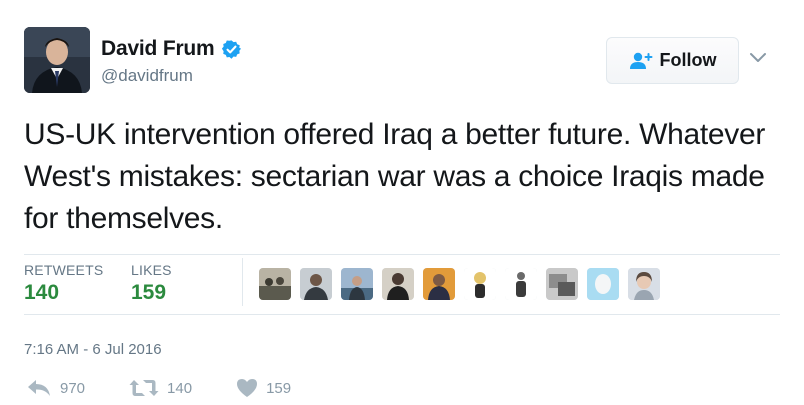 The width and height of the screenshot is (804, 405). What do you see at coordinates (39, 388) in the screenshot?
I see `reply-icon` at bounding box center [39, 388].